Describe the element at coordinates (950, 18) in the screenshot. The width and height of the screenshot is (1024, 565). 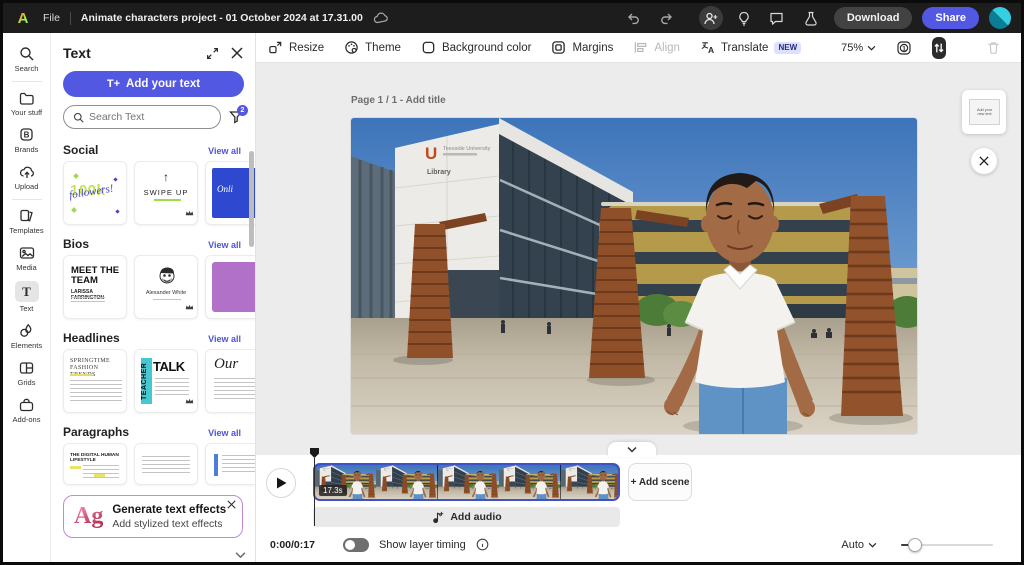
I see `share-button: Share` at that location.